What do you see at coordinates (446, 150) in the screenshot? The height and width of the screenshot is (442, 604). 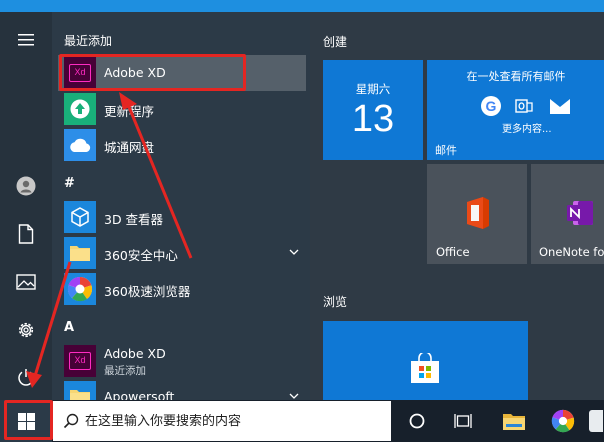 I see `mail-label: 邮件` at bounding box center [446, 150].